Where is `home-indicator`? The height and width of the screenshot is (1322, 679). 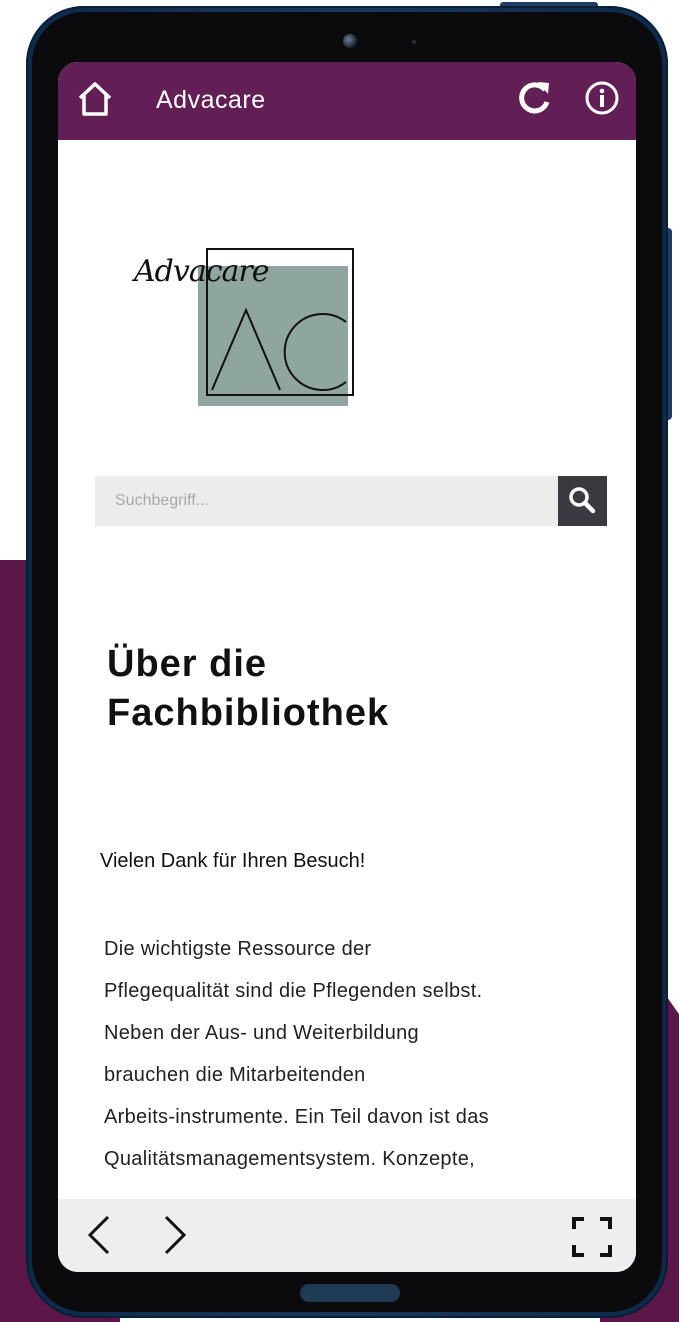
home-indicator is located at coordinates (350, 1293).